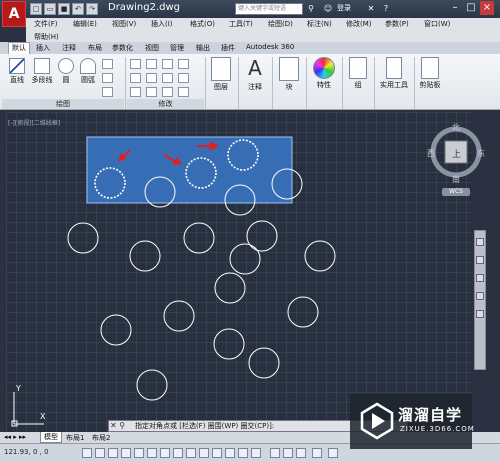 The height and width of the screenshot is (462, 500). Describe the element at coordinates (404, 24) in the screenshot. I see `menu-parametric: 参数(P)` at that location.